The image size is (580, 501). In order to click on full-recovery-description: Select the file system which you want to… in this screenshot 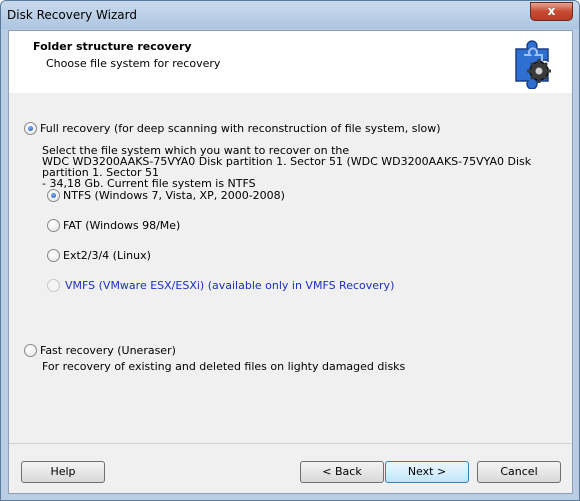, I will do `click(307, 167)`.